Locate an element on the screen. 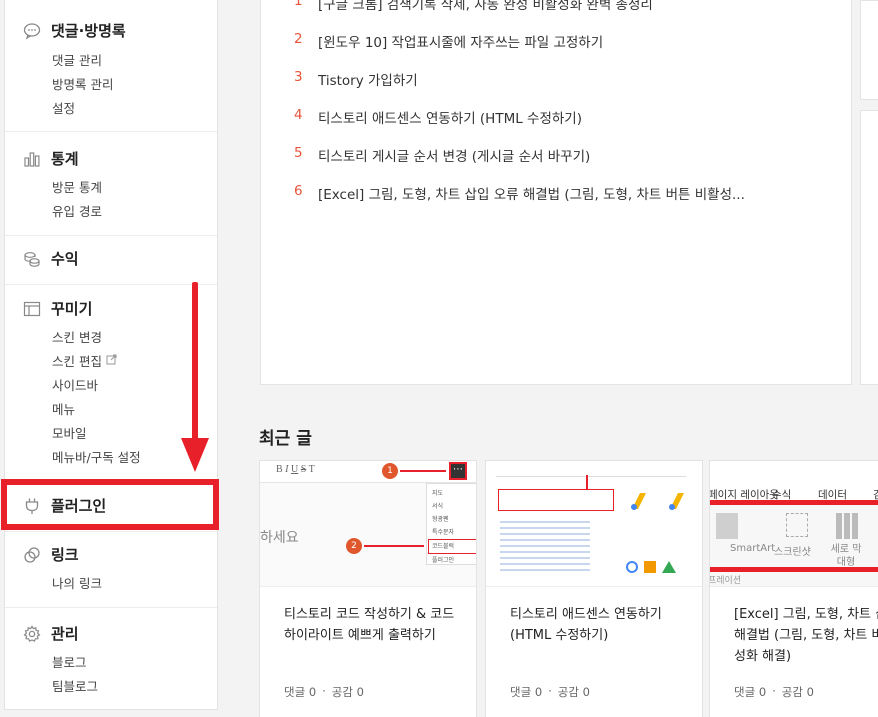 The width and height of the screenshot is (878, 717). menu-item: 지도 is located at coordinates (438, 493).